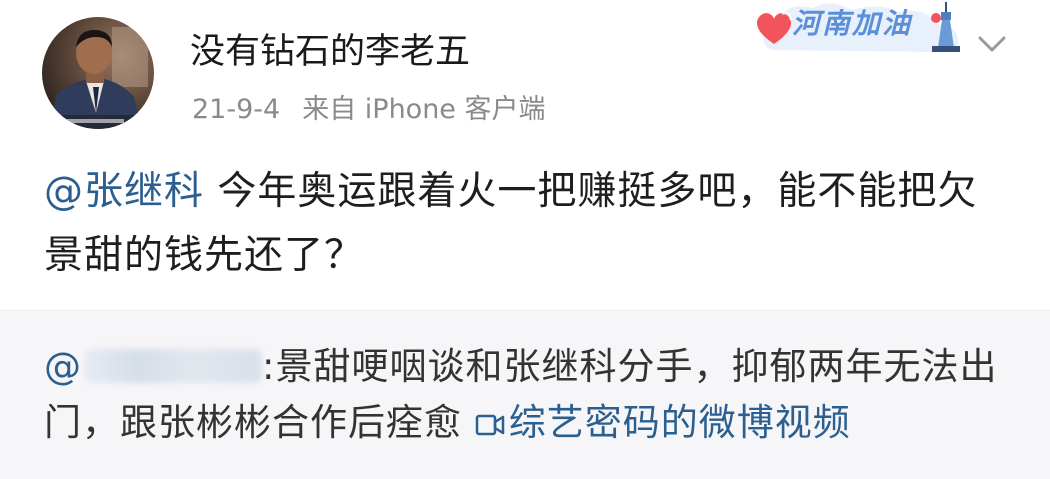  Describe the element at coordinates (774, 28) in the screenshot. I see `heart-icon` at that location.